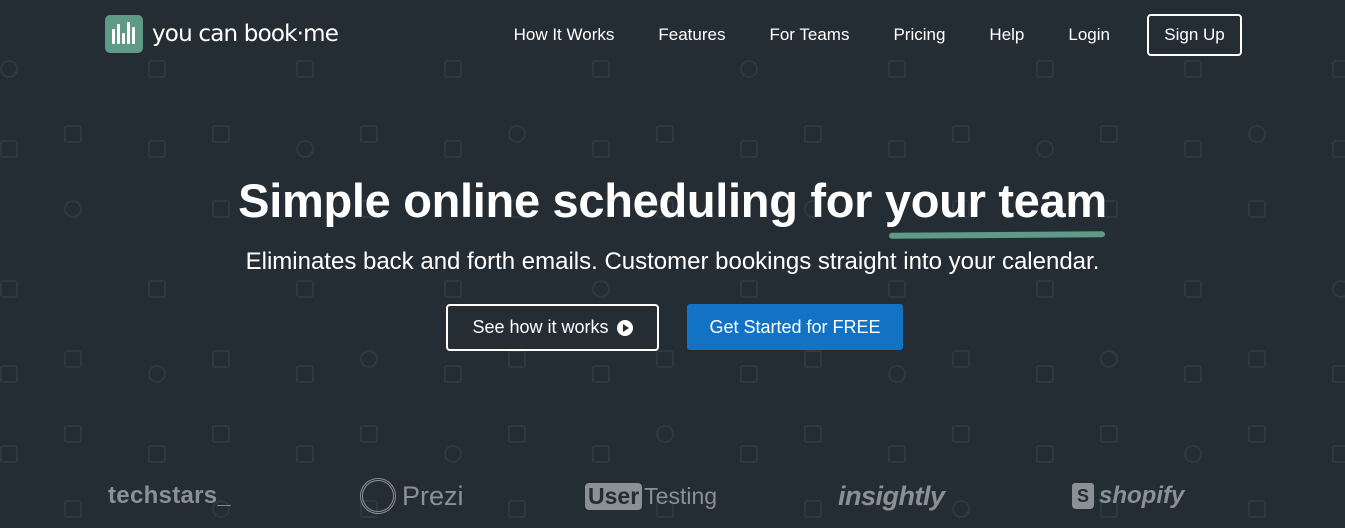  Describe the element at coordinates (809, 35) in the screenshot. I see `nav-for-teams: For Teams` at that location.